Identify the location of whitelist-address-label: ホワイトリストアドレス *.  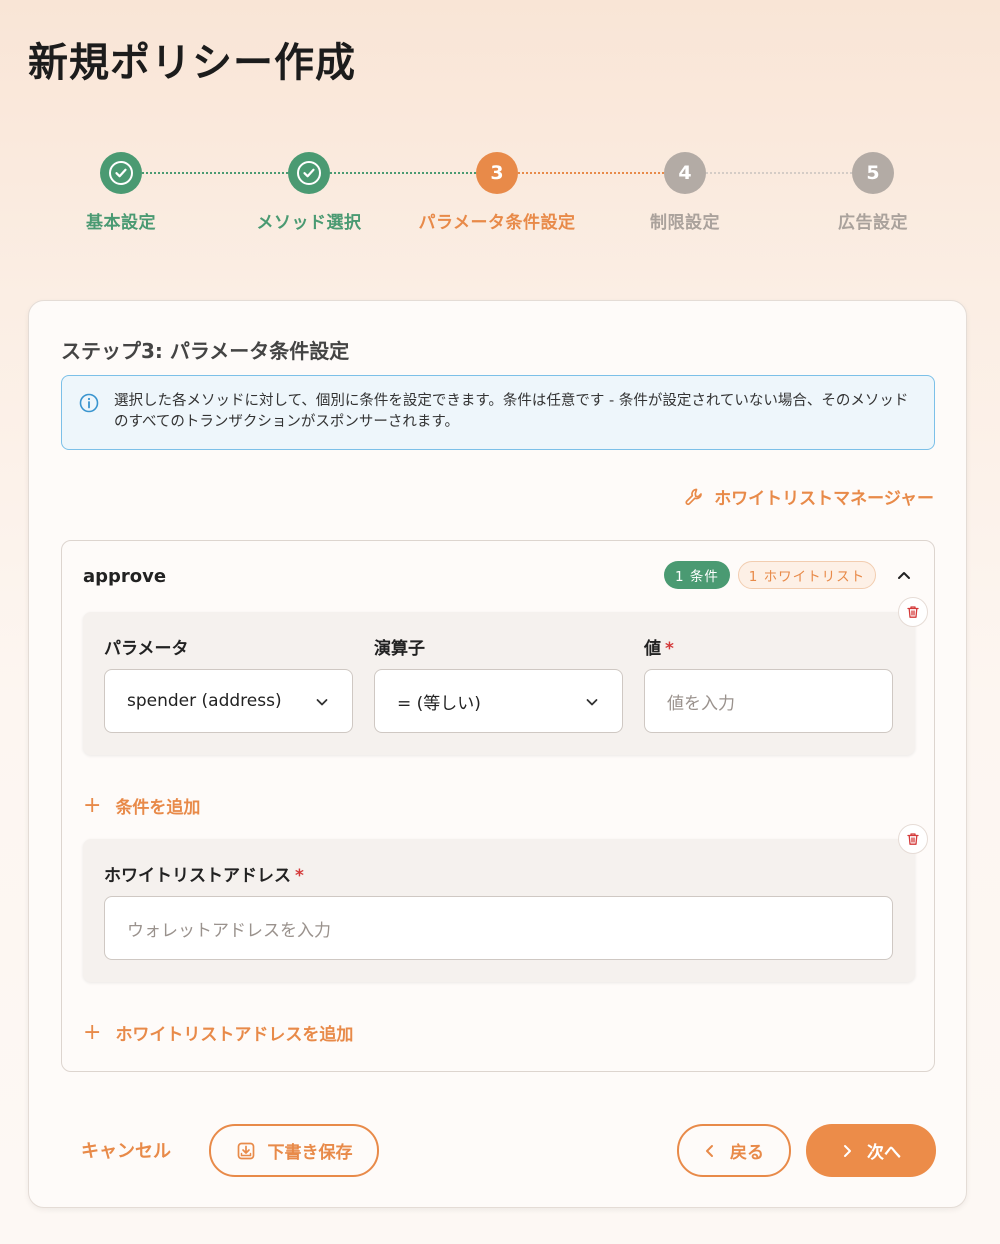
(204, 873).